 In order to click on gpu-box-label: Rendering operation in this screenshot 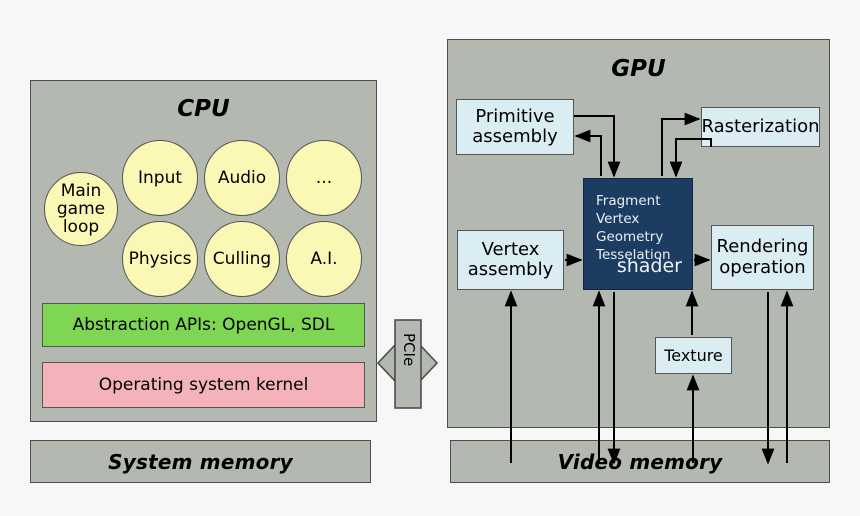, I will do `click(762, 257)`.